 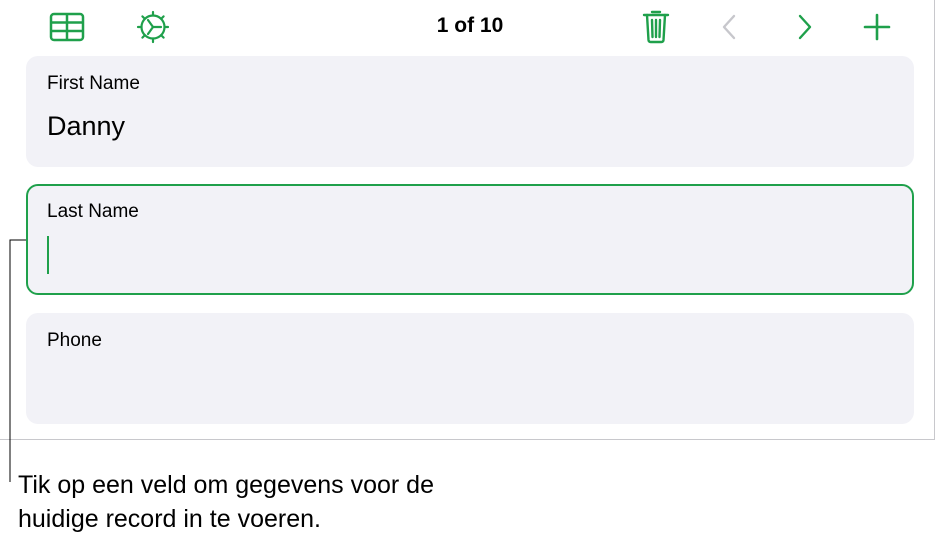 What do you see at coordinates (226, 485) in the screenshot?
I see `callout-line-1: Tik op een veld om gegevens voor de` at bounding box center [226, 485].